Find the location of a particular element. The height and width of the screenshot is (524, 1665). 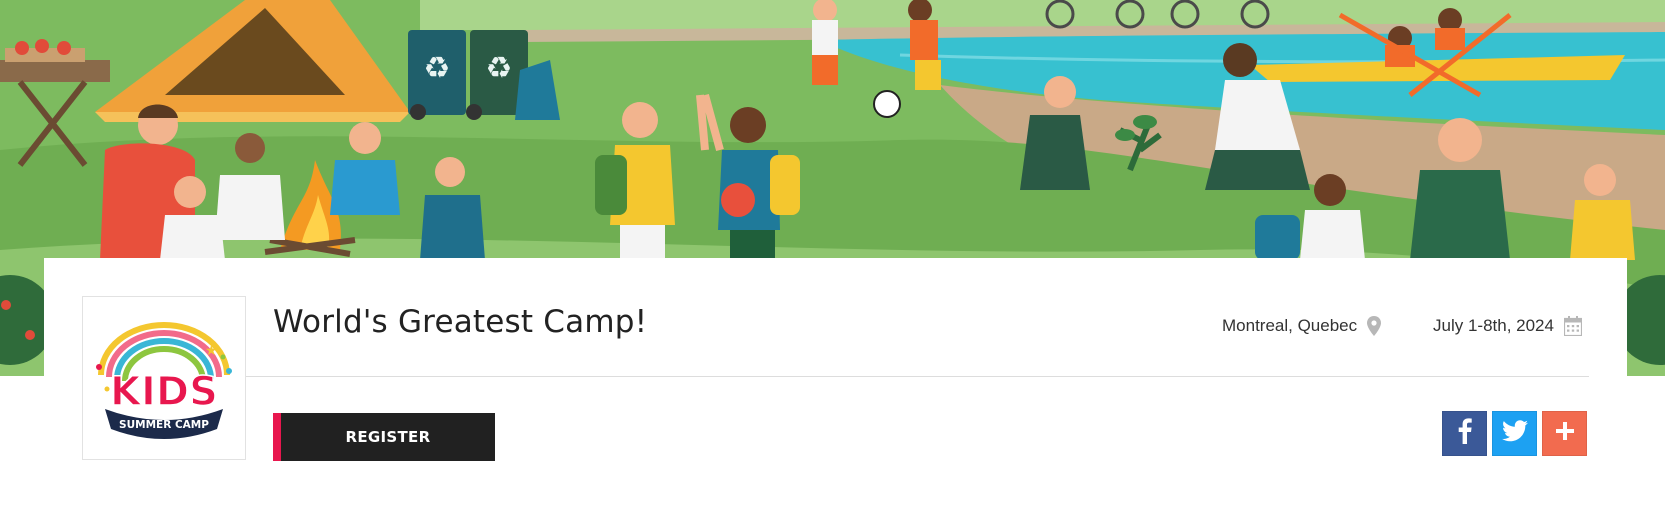

event-location-text: Montreal, Quebec is located at coordinates (1290, 325).